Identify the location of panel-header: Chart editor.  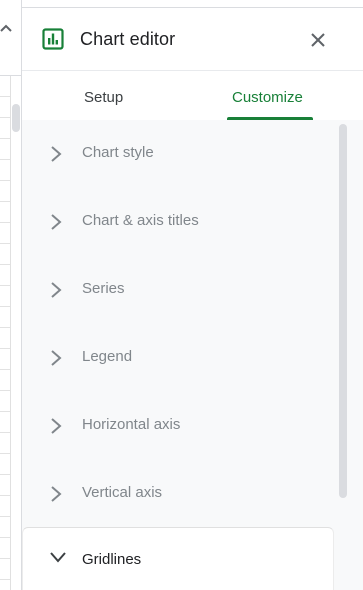
(192, 39).